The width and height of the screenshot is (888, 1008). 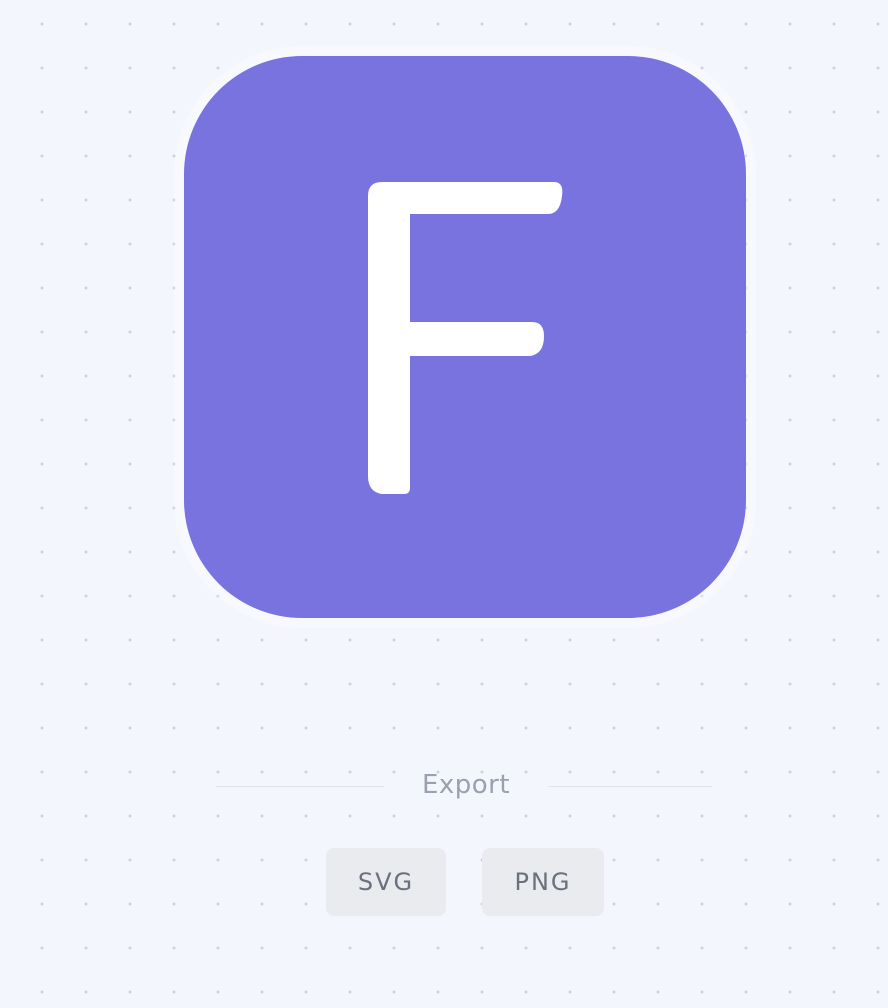 I want to click on letter-f-glyph, so click(x=465, y=338).